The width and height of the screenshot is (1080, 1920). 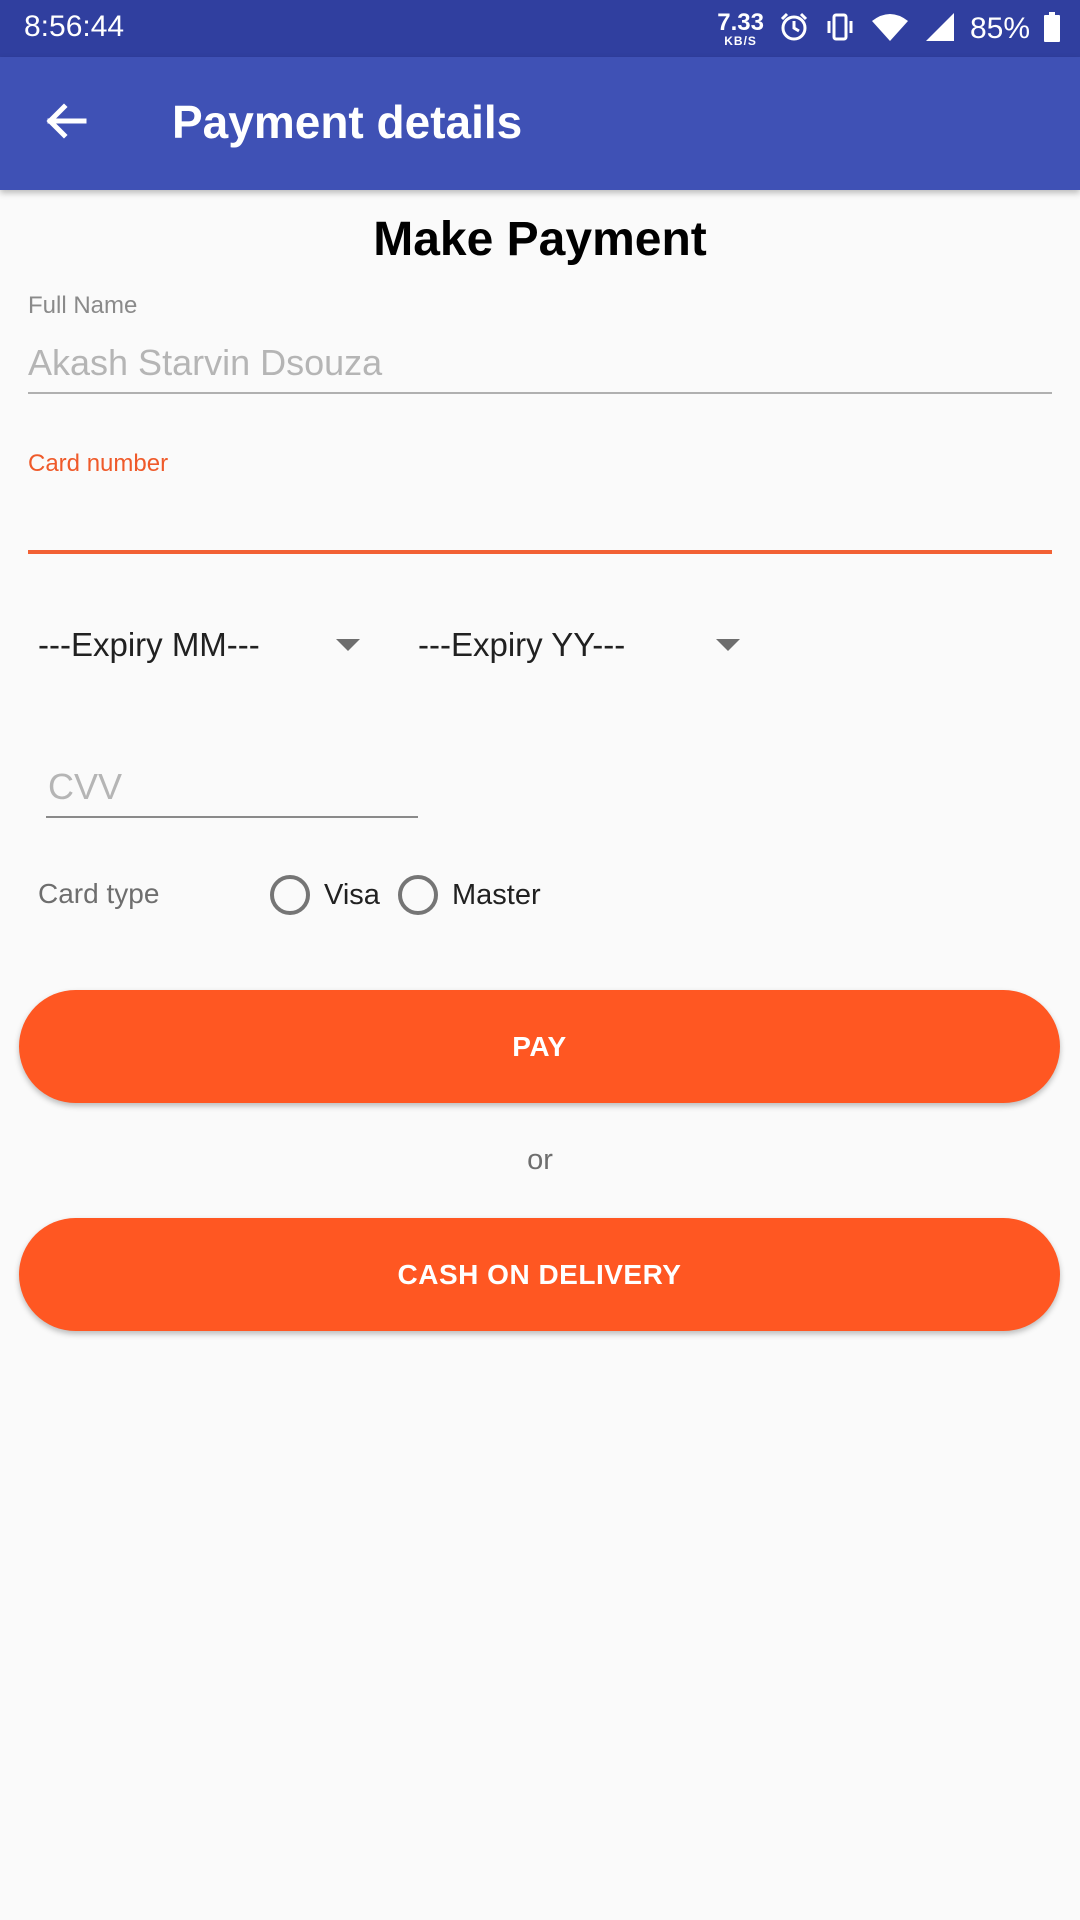 I want to click on alarm-icon, so click(x=794, y=29).